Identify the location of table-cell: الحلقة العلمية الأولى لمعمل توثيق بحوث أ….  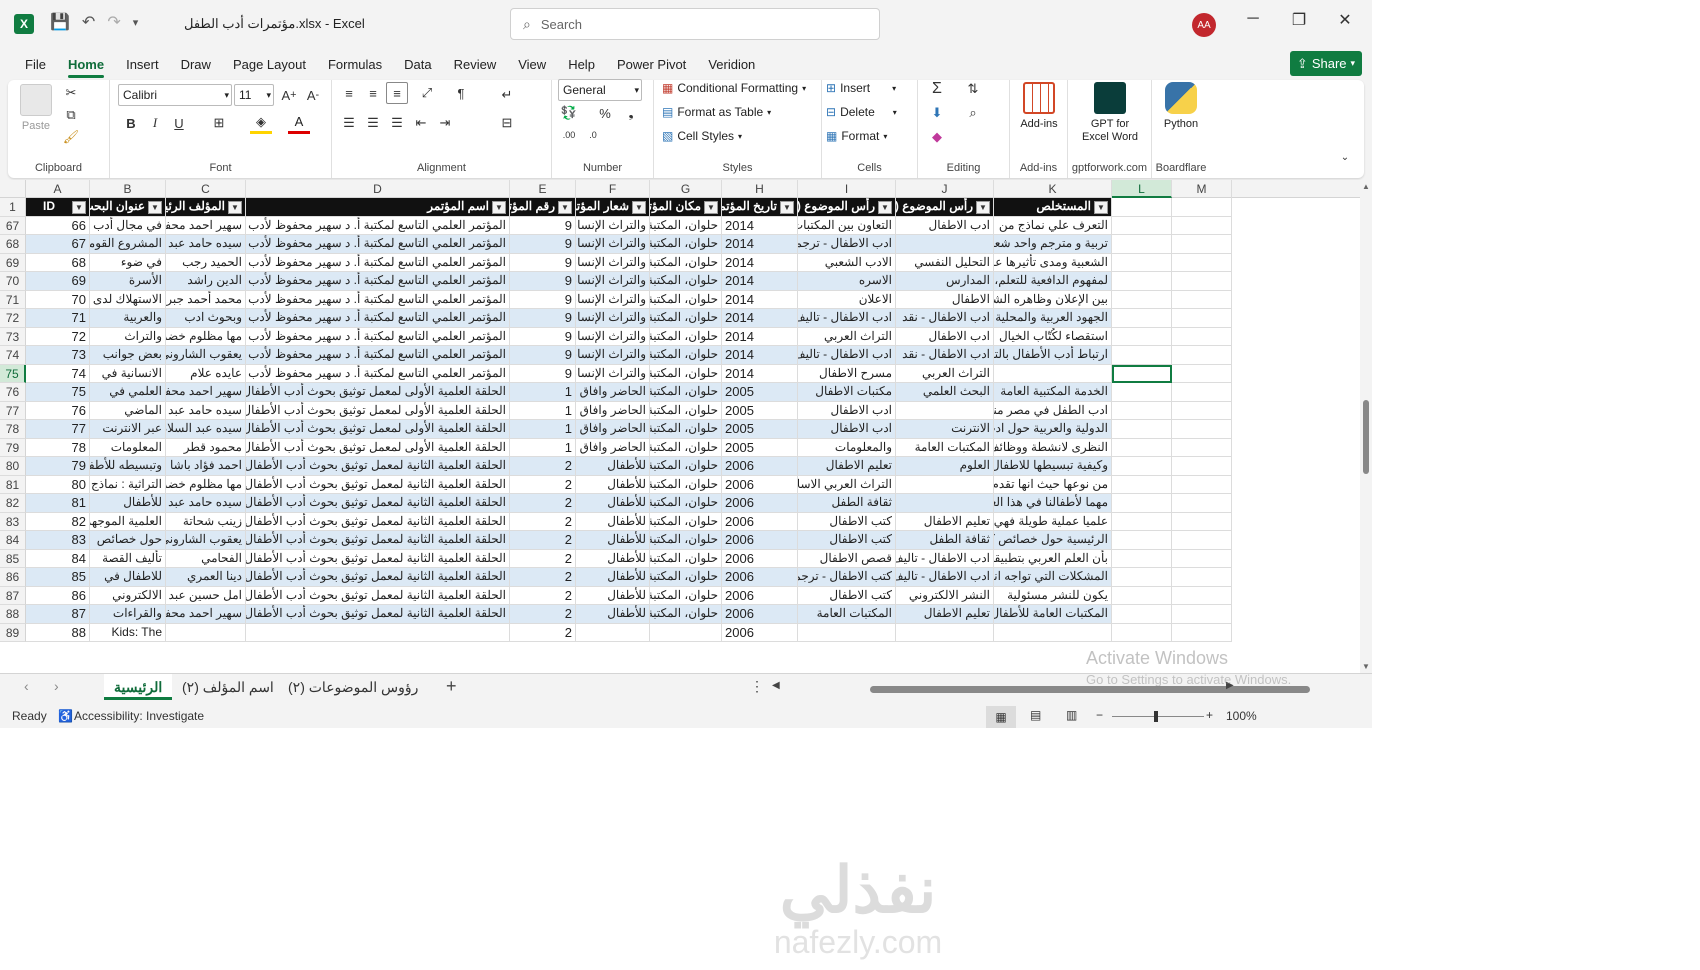
(378, 429).